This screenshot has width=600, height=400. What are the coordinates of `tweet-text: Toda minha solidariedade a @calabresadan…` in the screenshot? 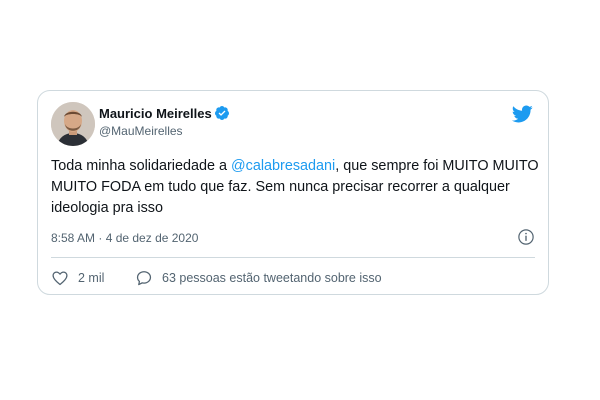 It's located at (296, 187).